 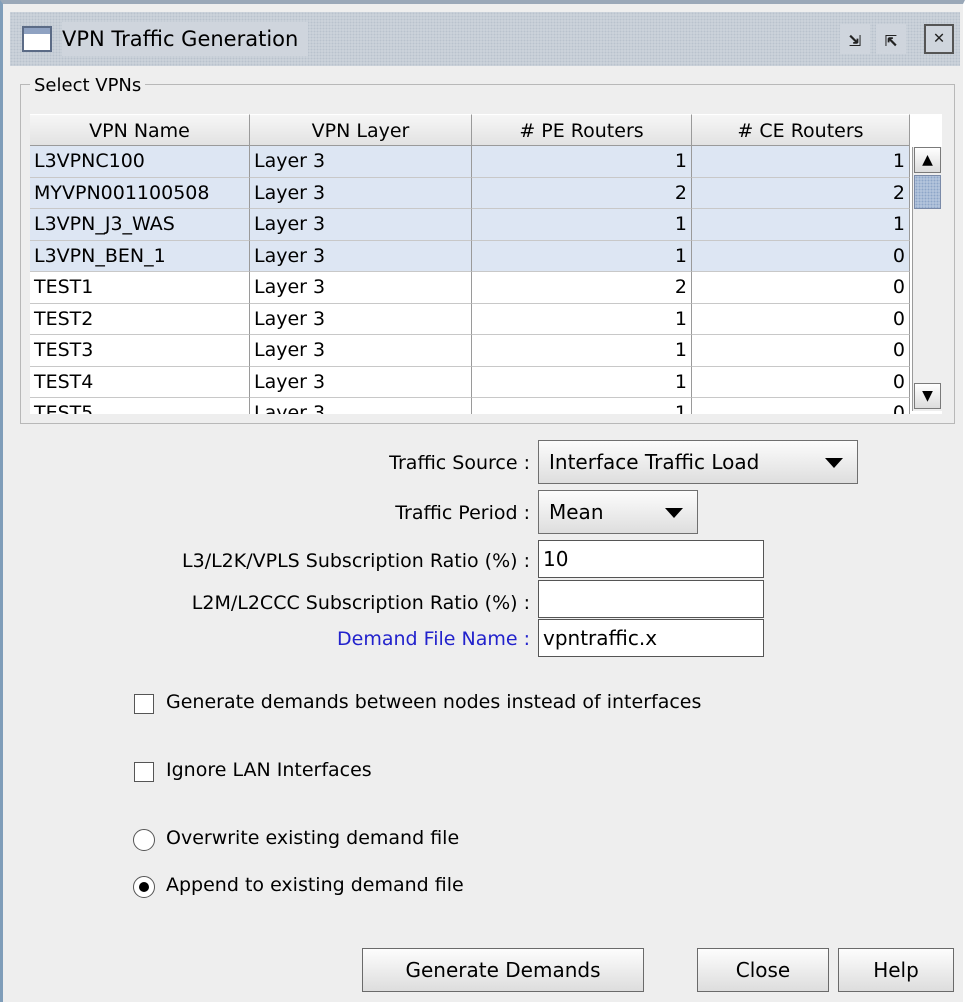 What do you see at coordinates (462, 513) in the screenshot?
I see `traffic-period-label: Traffic Period :` at bounding box center [462, 513].